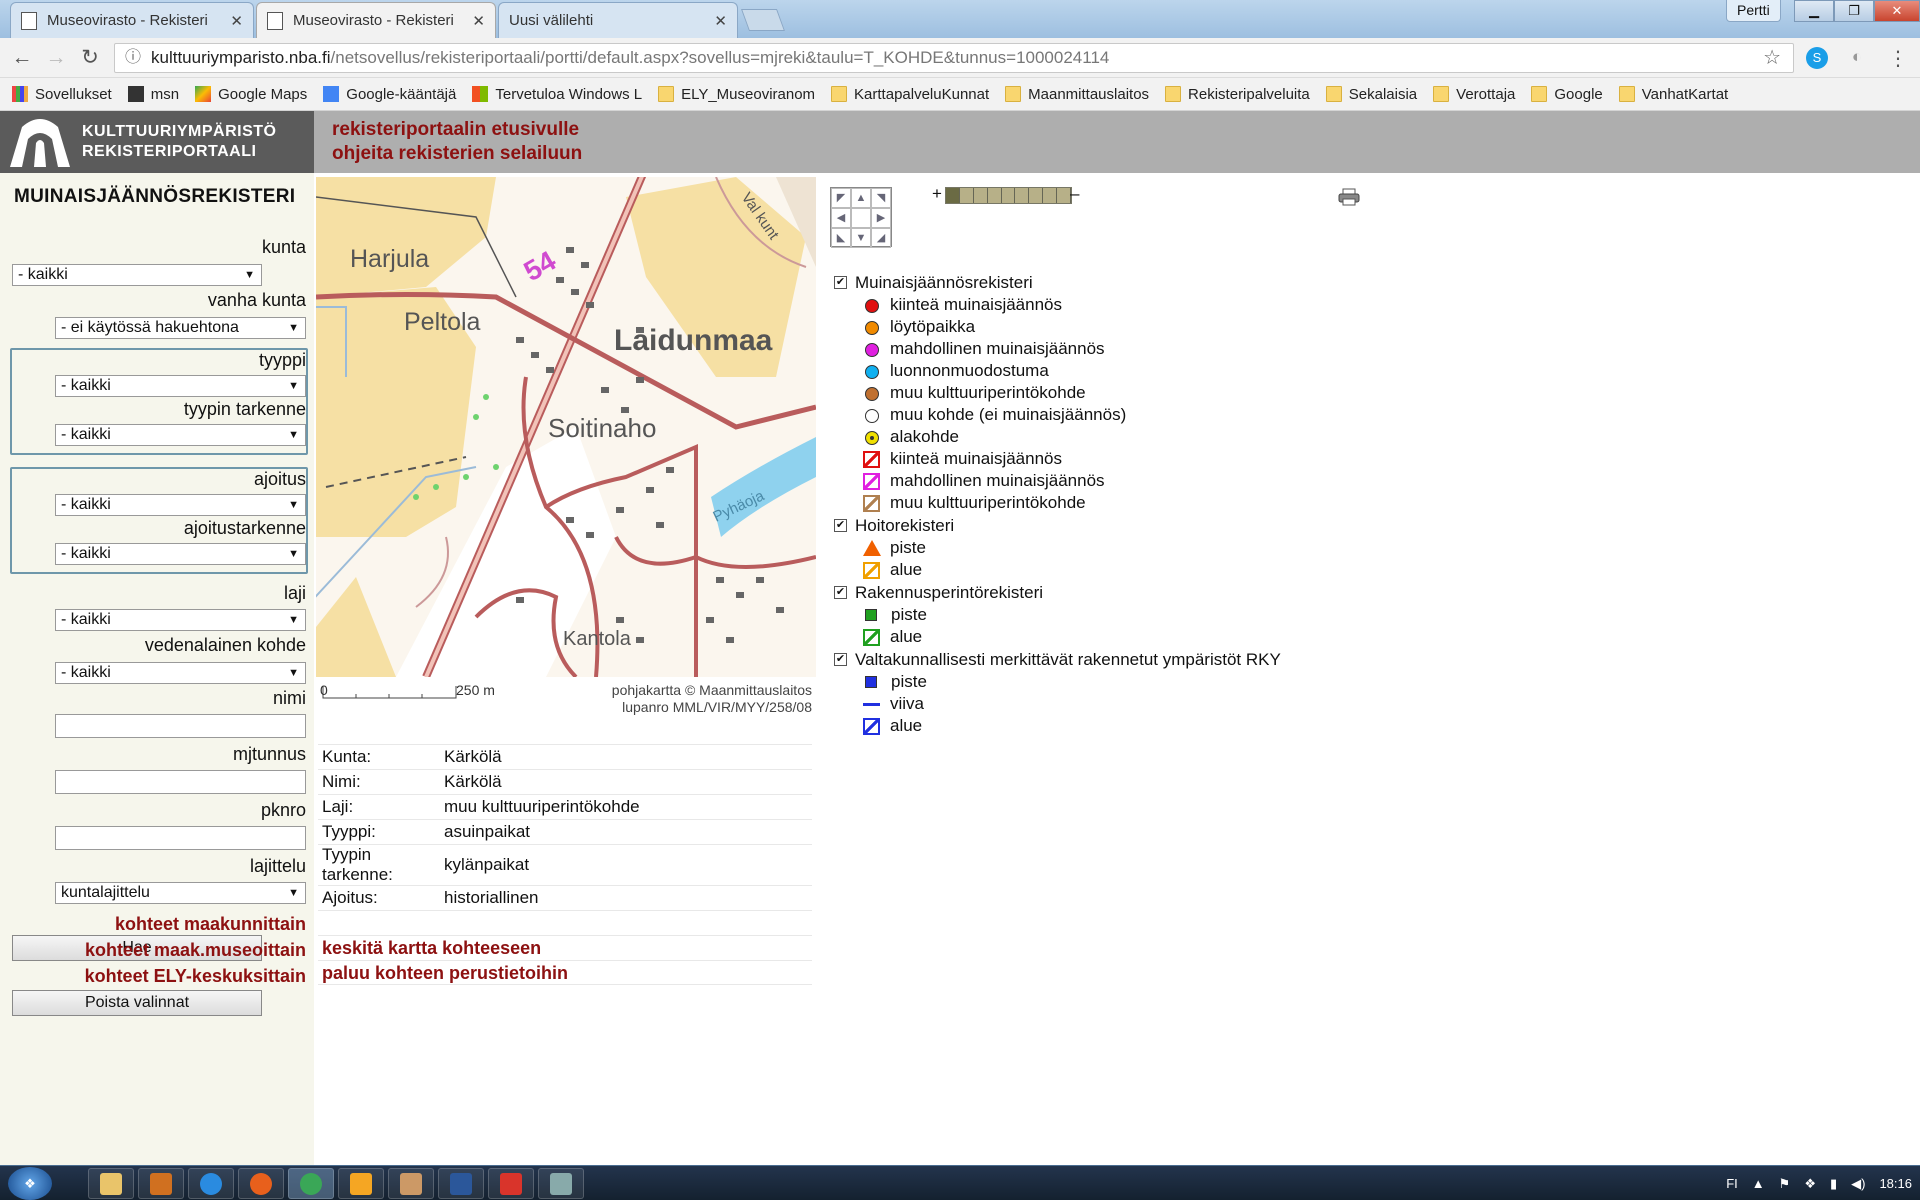 The width and height of the screenshot is (1920, 1200). Describe the element at coordinates (251, 94) in the screenshot. I see `bookmark-item: Google Maps` at that location.